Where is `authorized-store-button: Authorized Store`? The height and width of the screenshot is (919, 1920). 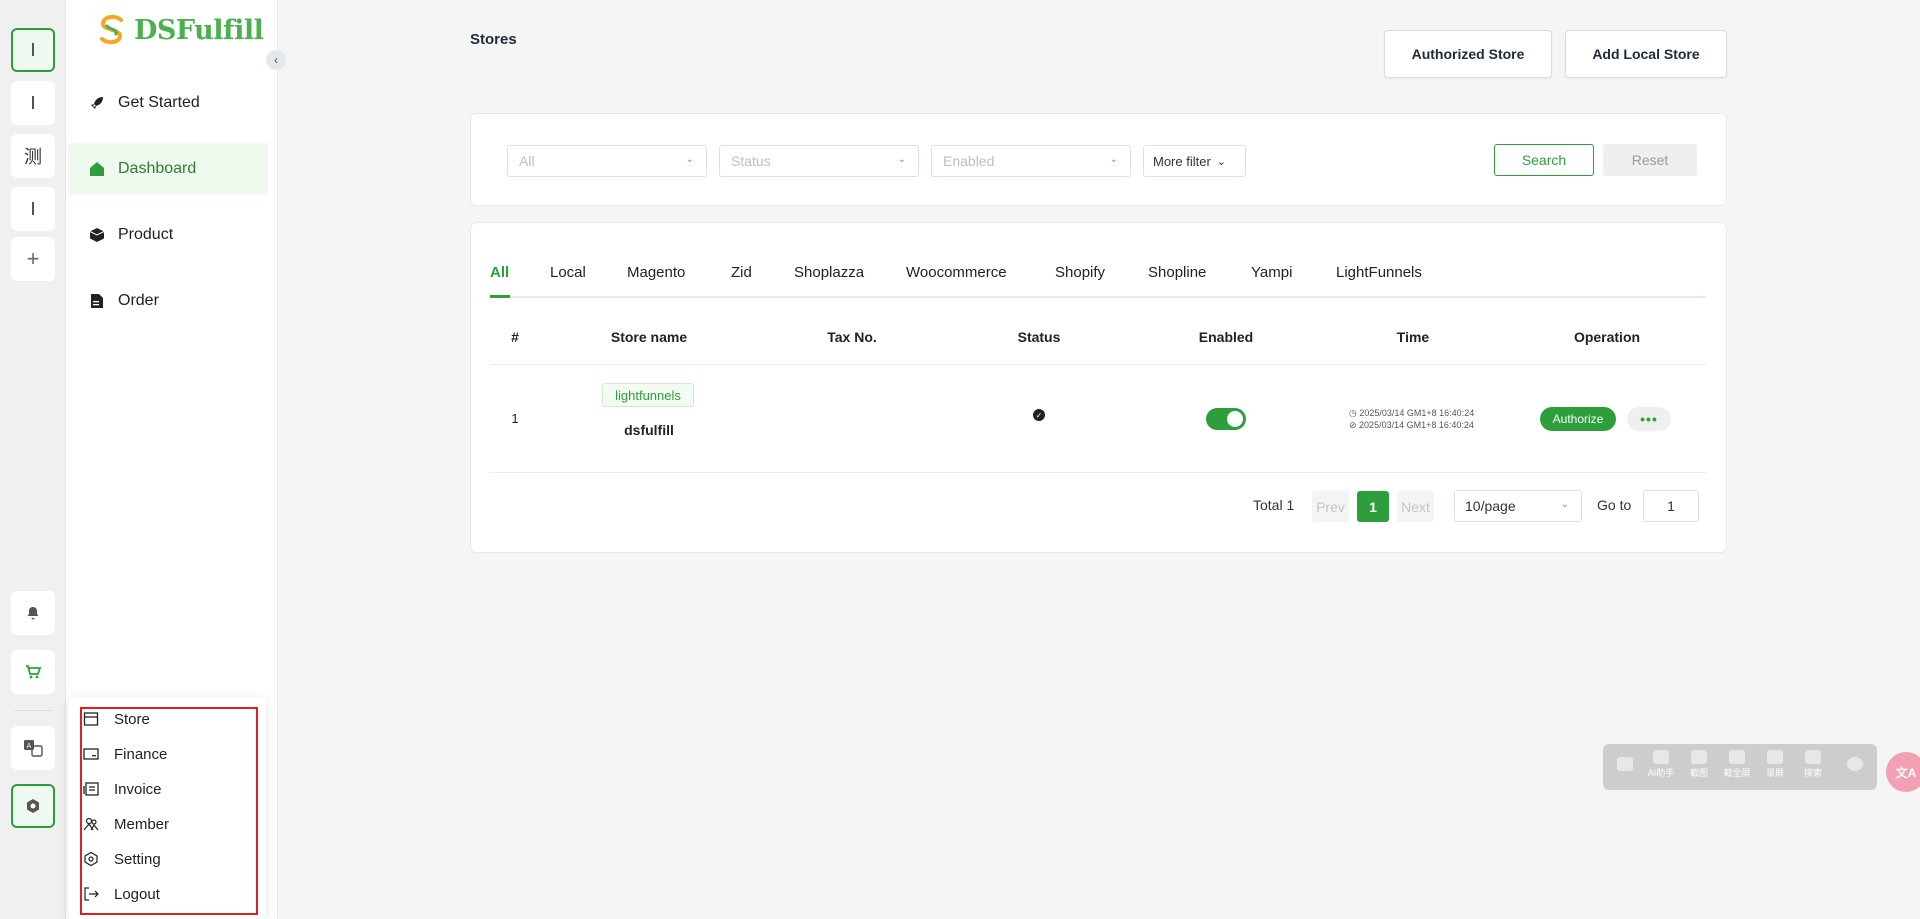 authorized-store-button: Authorized Store is located at coordinates (1468, 54).